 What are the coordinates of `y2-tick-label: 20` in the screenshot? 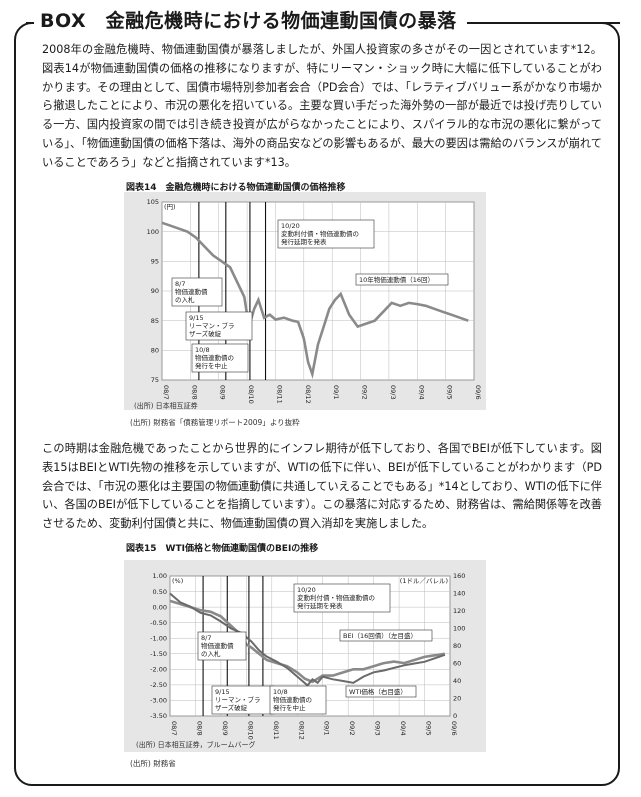 It's located at (457, 699).